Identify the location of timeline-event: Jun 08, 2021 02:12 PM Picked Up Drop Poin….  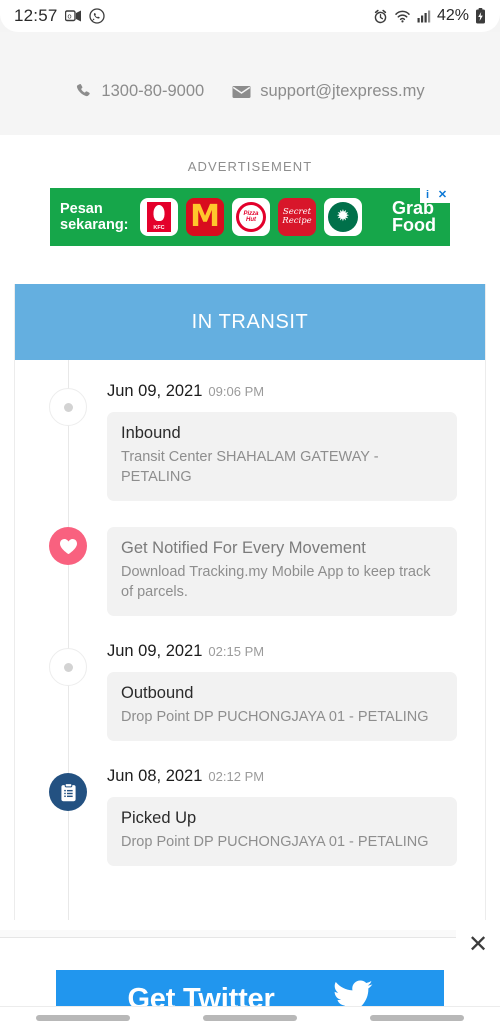
(250, 829).